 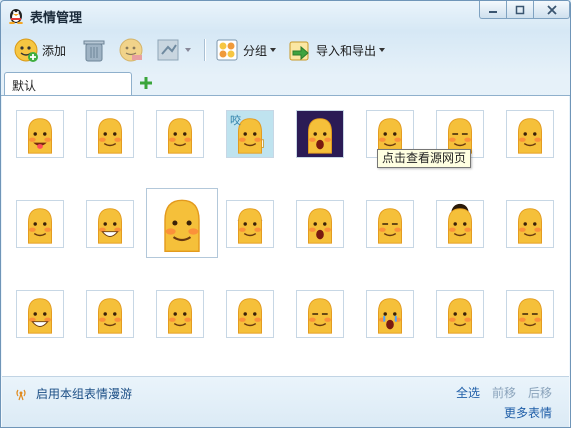 I want to click on emoticon-smirk-image, so click(x=180, y=136).